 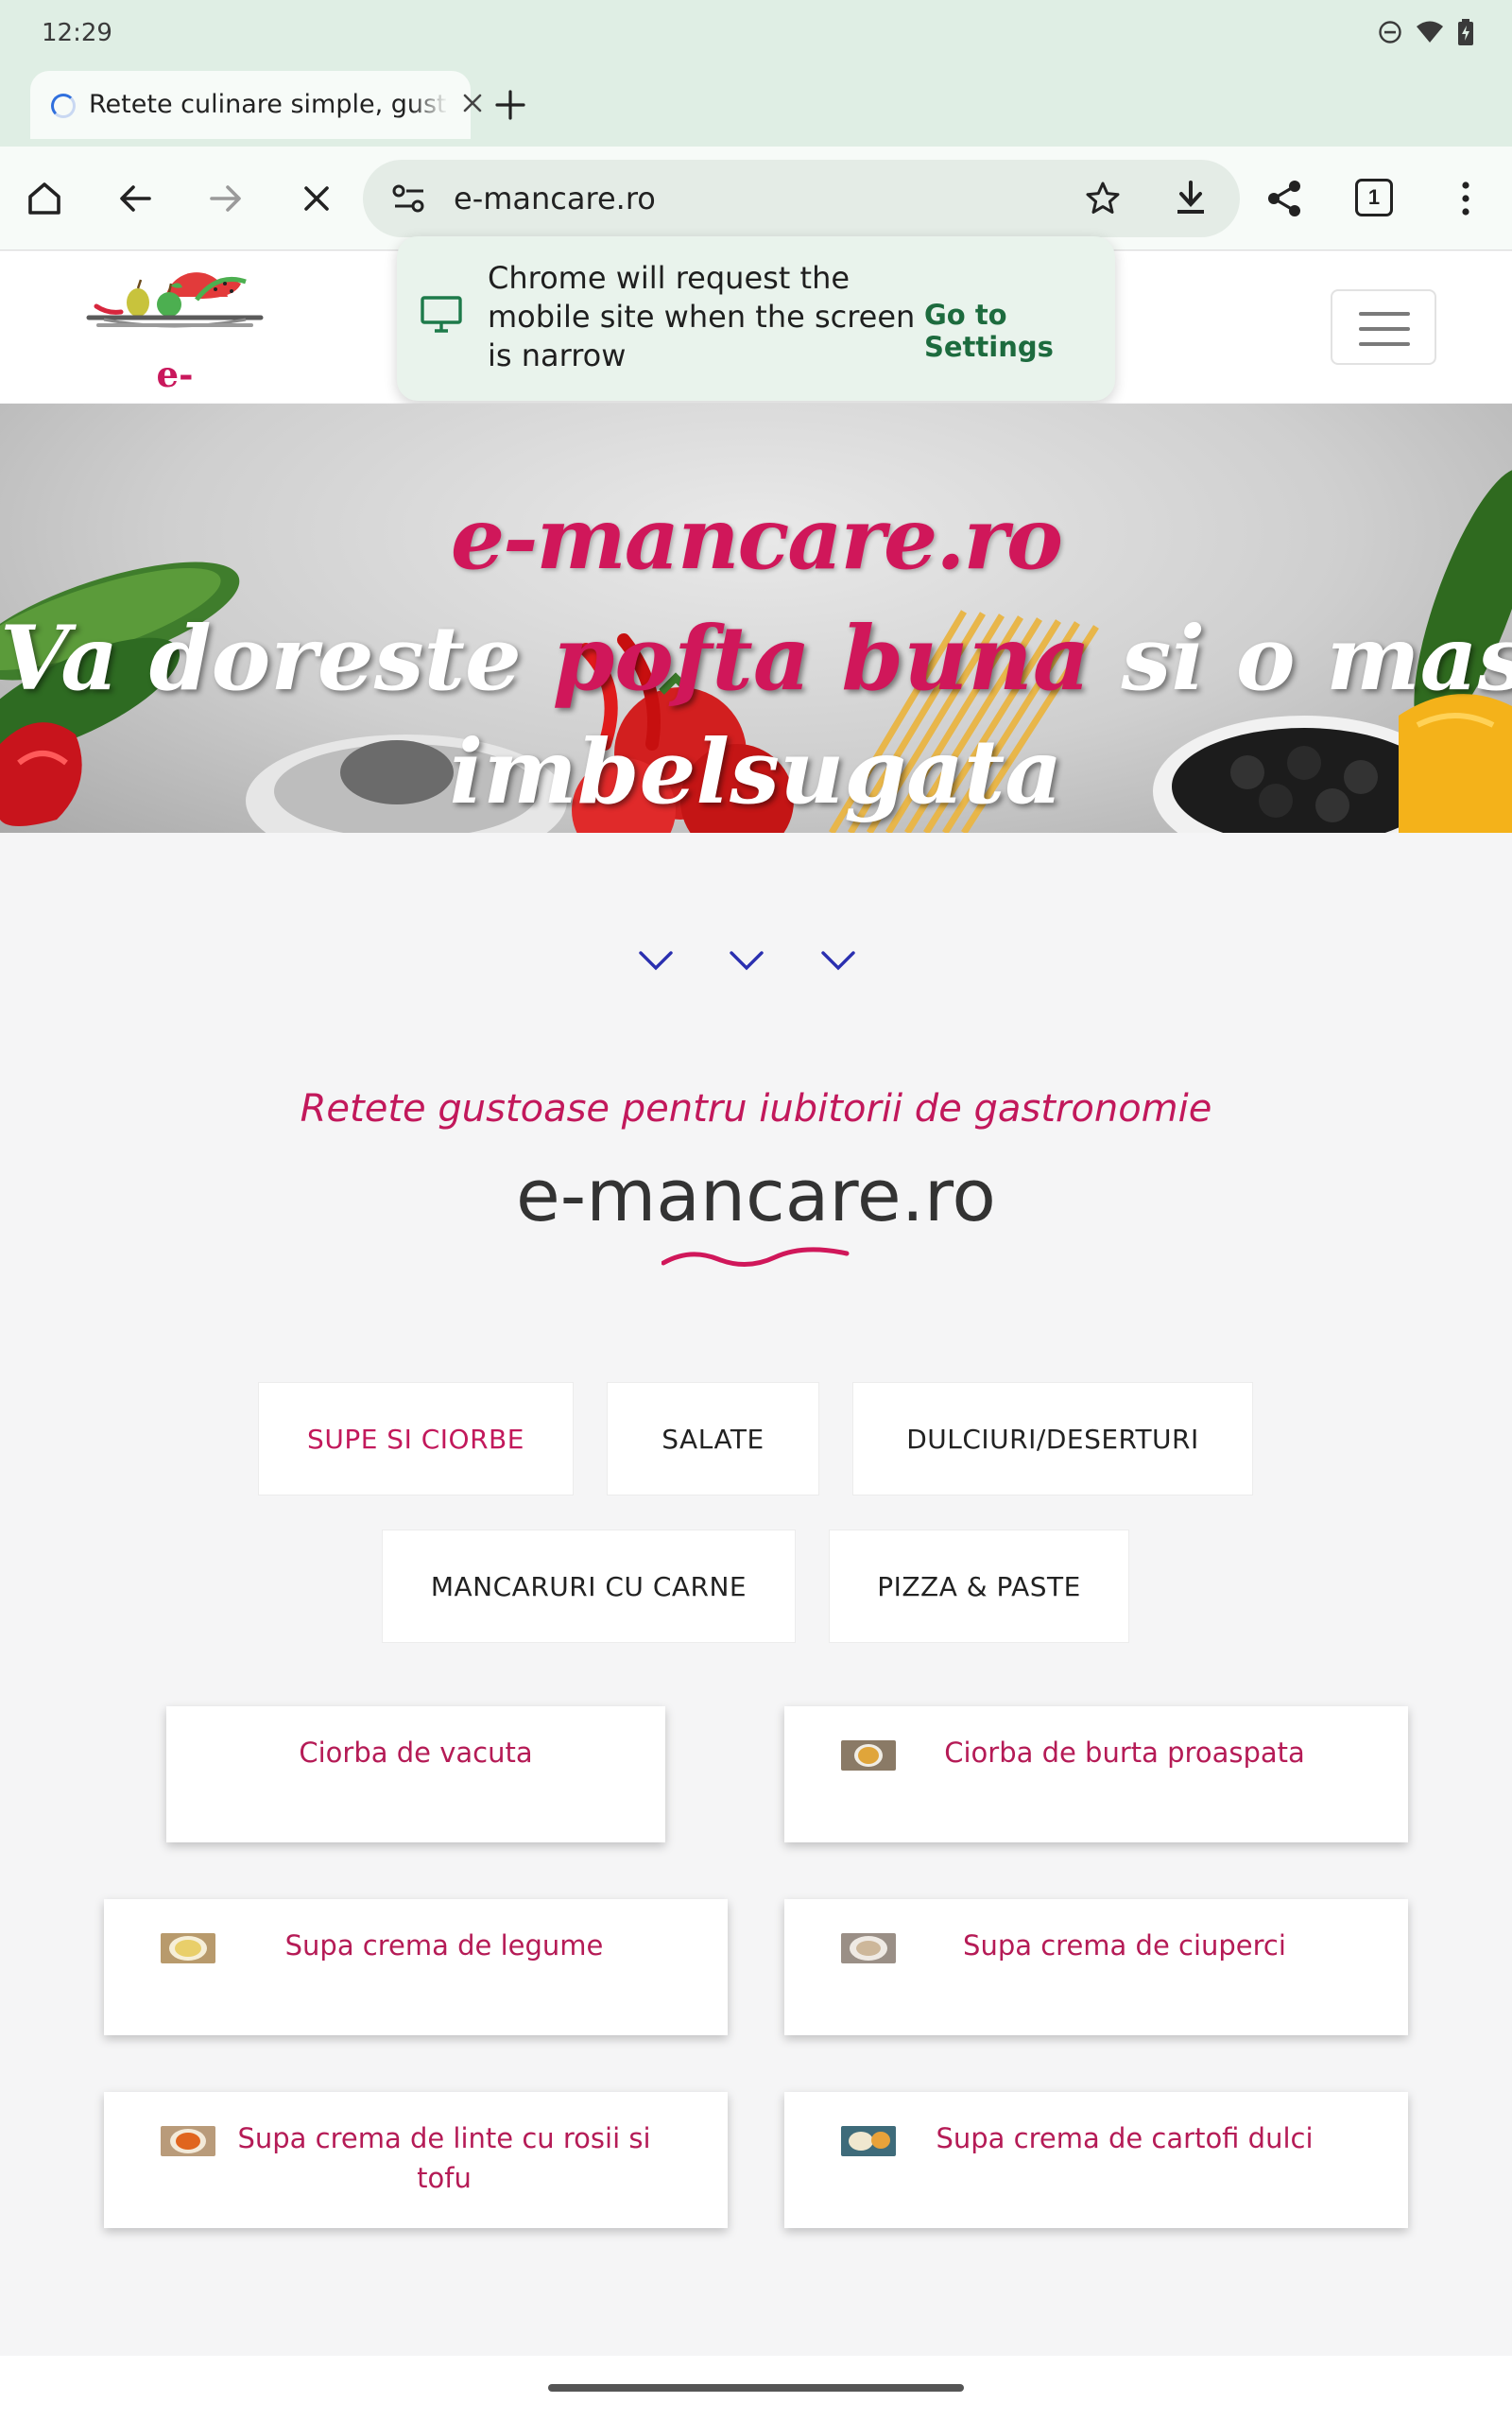 What do you see at coordinates (444, 2158) in the screenshot?
I see `recipe-title: Supa crema de linte cu rosii si tofu` at bounding box center [444, 2158].